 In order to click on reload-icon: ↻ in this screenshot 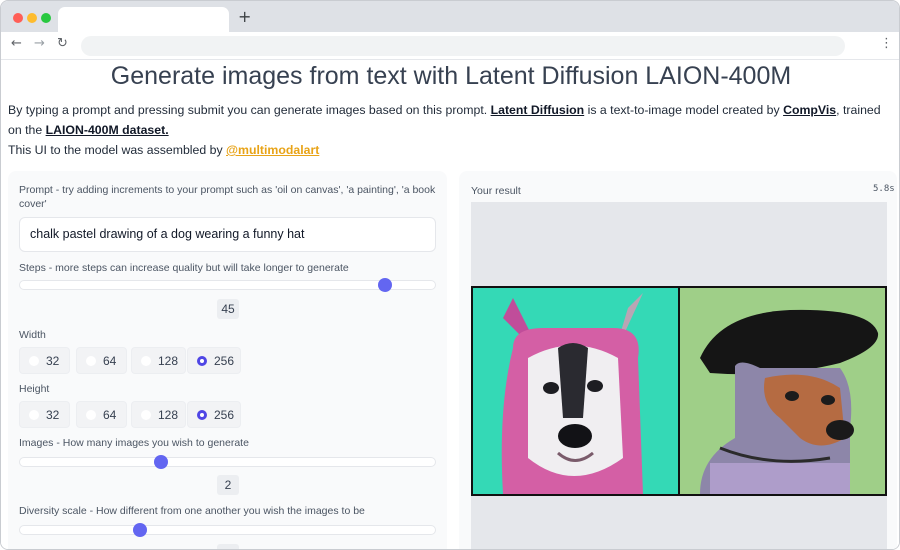, I will do `click(62, 43)`.